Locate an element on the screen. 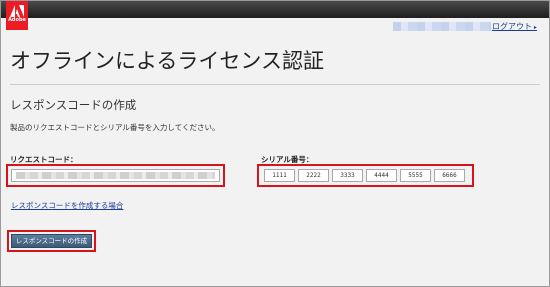 Image resolution: width=550 pixels, height=287 pixels. serial-number-highlight: 1111 2222 3333 4444 5555 6666 is located at coordinates (365, 175).